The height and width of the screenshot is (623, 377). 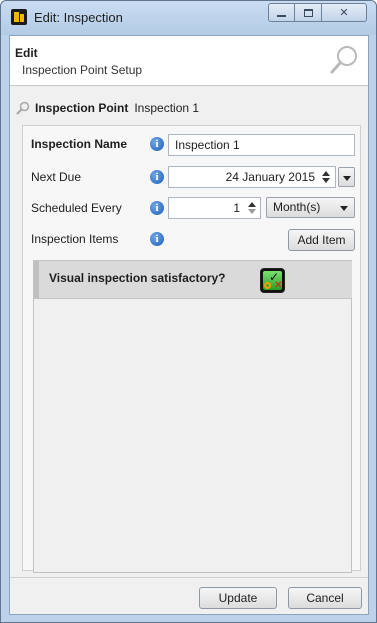 I want to click on magnifier-icon, so click(x=343, y=60).